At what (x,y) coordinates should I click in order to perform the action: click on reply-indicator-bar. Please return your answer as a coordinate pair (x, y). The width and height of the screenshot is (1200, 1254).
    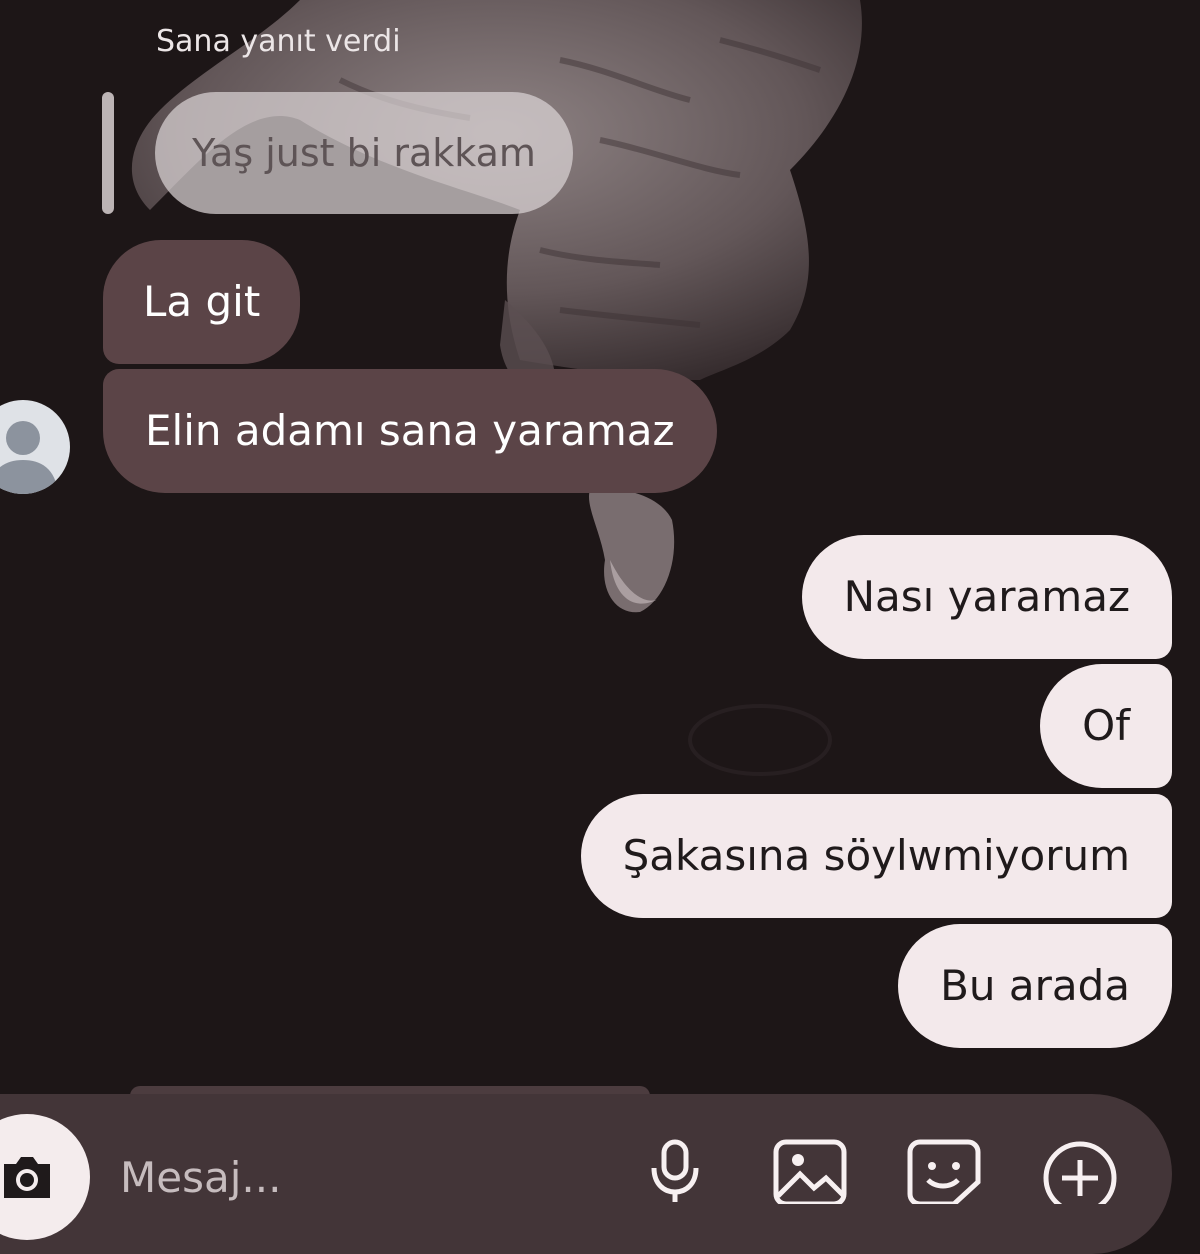
    Looking at the image, I should click on (108, 153).